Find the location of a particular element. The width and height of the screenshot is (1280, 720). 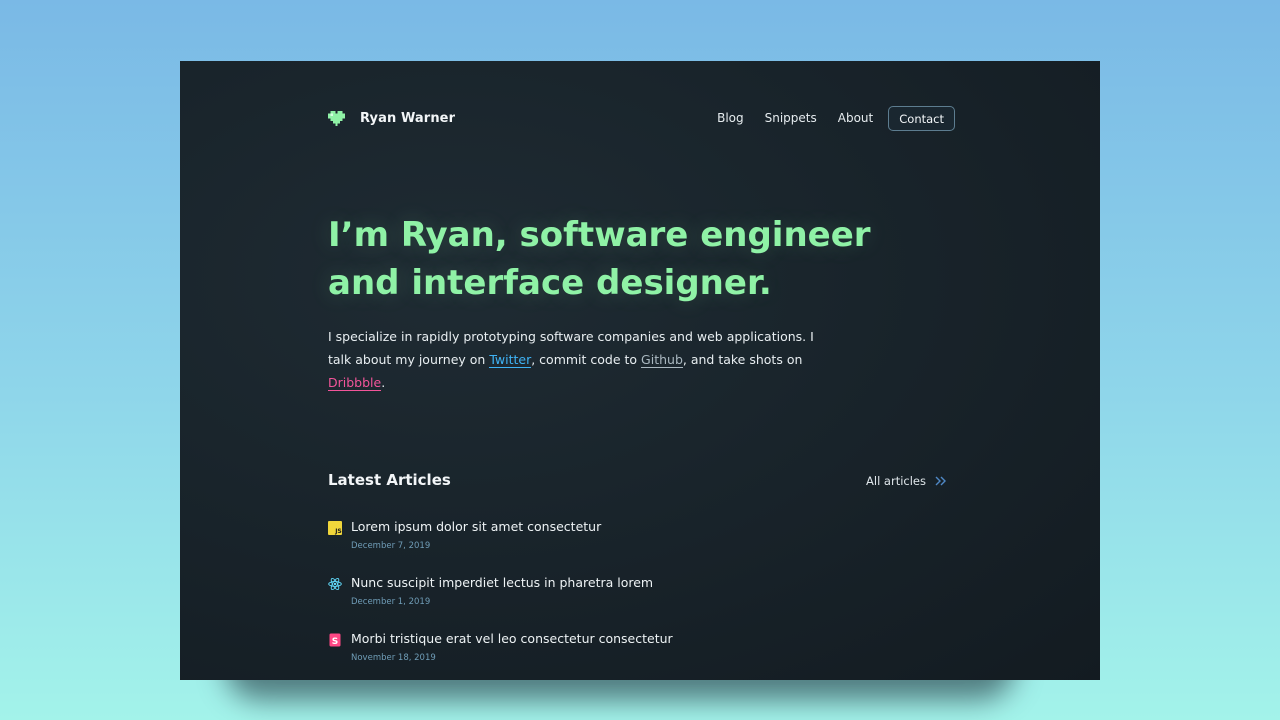

pixel-heart-icon is located at coordinates (336, 118).